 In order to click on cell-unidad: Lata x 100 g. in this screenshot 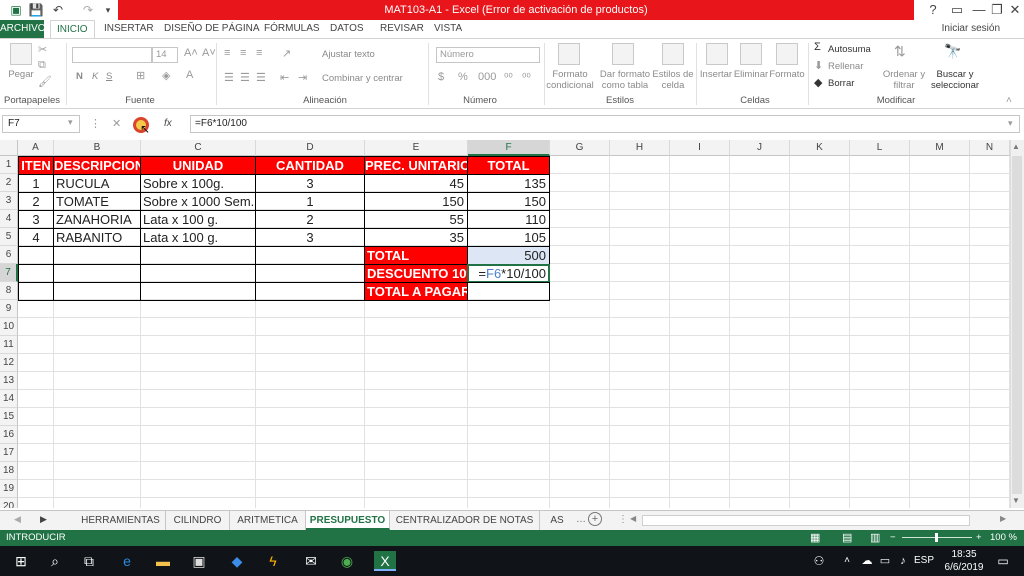, I will do `click(198, 237)`.